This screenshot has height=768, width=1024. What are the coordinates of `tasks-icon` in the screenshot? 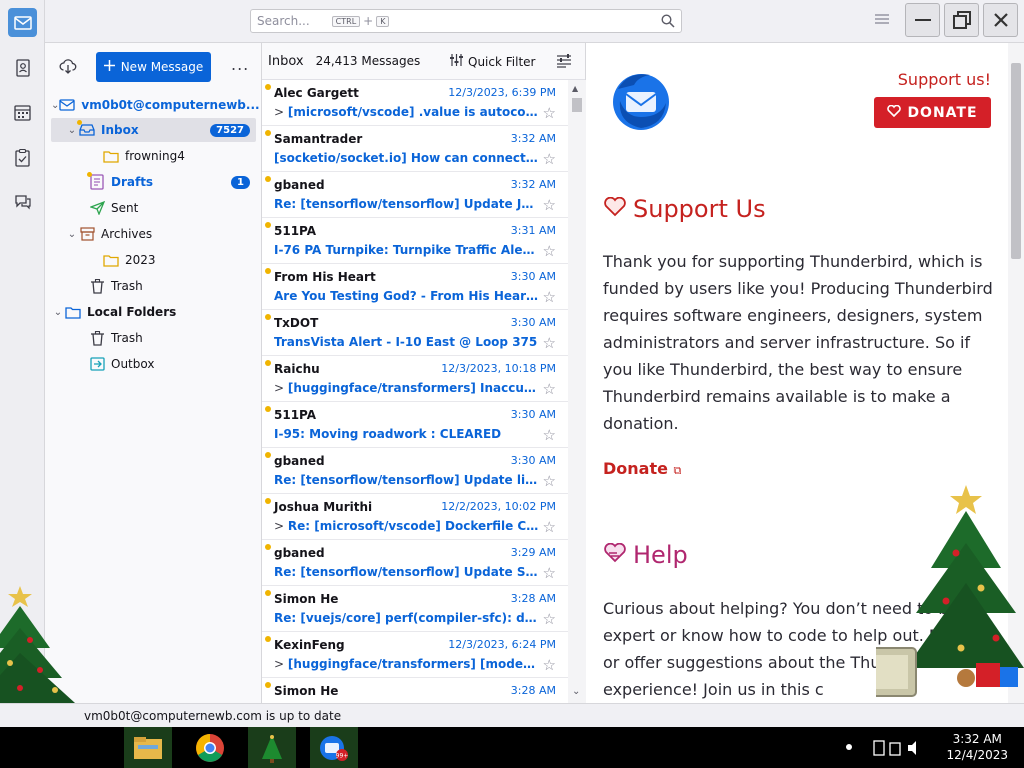 It's located at (22, 157).